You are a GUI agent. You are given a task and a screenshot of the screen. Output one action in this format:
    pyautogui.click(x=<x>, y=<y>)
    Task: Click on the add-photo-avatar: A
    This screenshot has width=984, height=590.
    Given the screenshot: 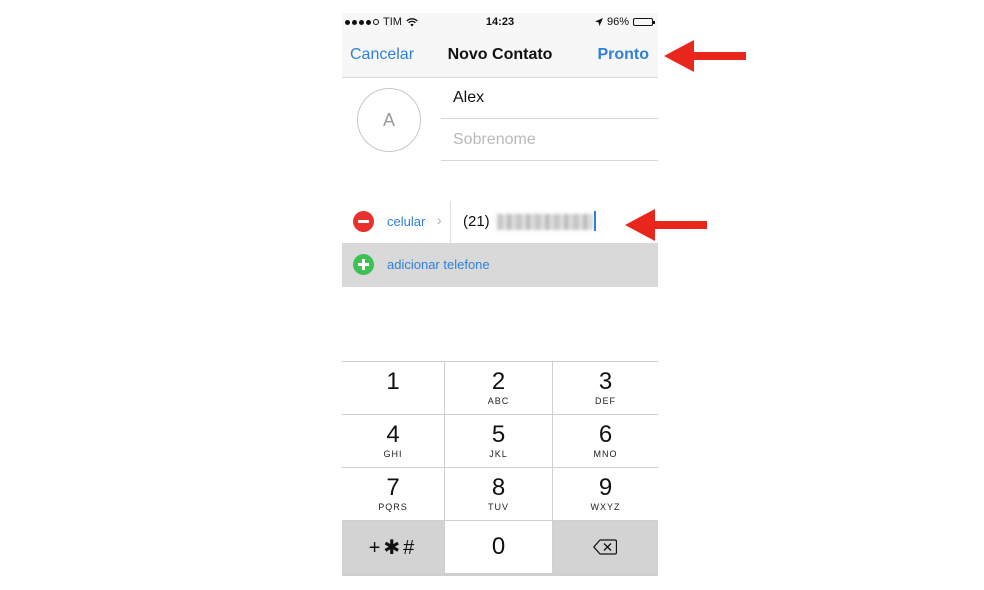 What is the action you would take?
    pyautogui.click(x=389, y=120)
    